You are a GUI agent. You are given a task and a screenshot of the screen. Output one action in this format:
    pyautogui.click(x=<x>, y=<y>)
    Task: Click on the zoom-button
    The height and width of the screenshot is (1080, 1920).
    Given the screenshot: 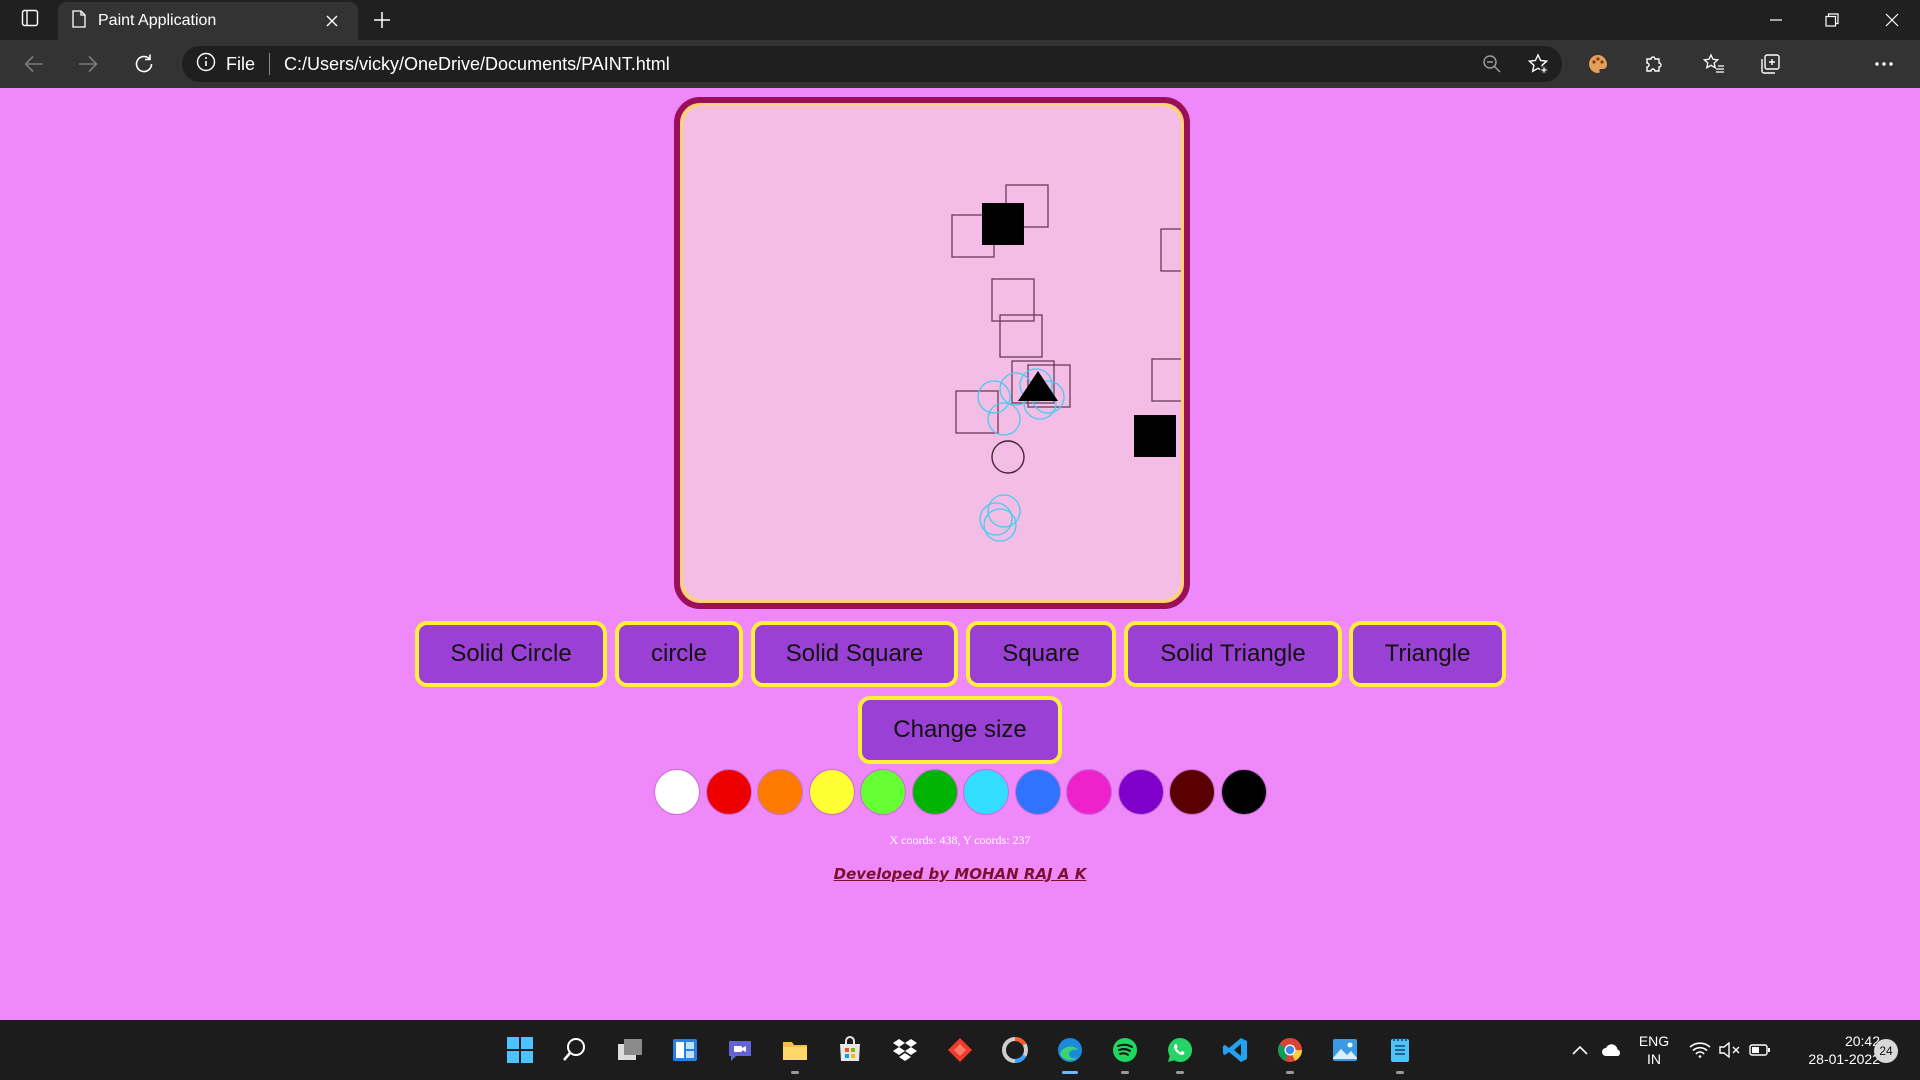 What is the action you would take?
    pyautogui.click(x=1492, y=64)
    